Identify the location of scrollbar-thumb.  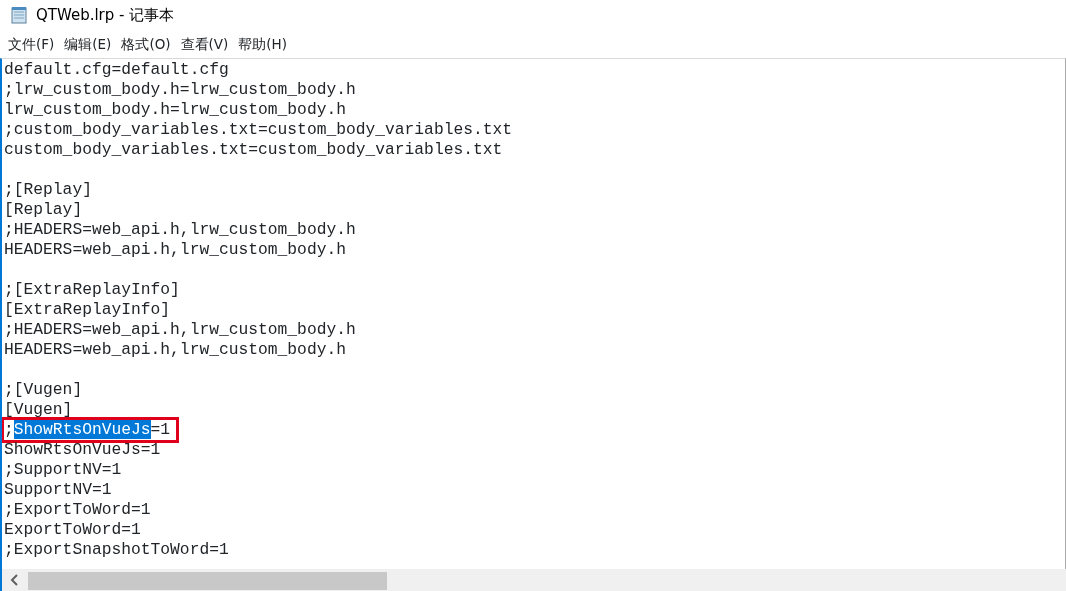
(207, 581).